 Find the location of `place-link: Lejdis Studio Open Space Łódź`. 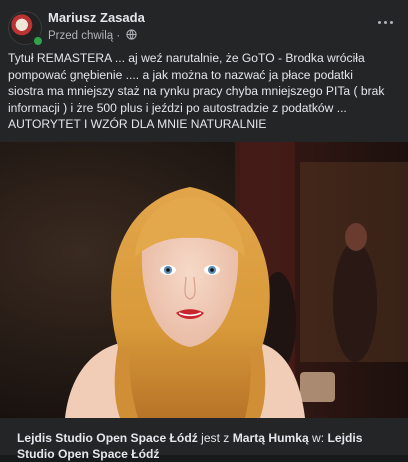

place-link: Lejdis Studio Open Space Łódź is located at coordinates (107, 438).